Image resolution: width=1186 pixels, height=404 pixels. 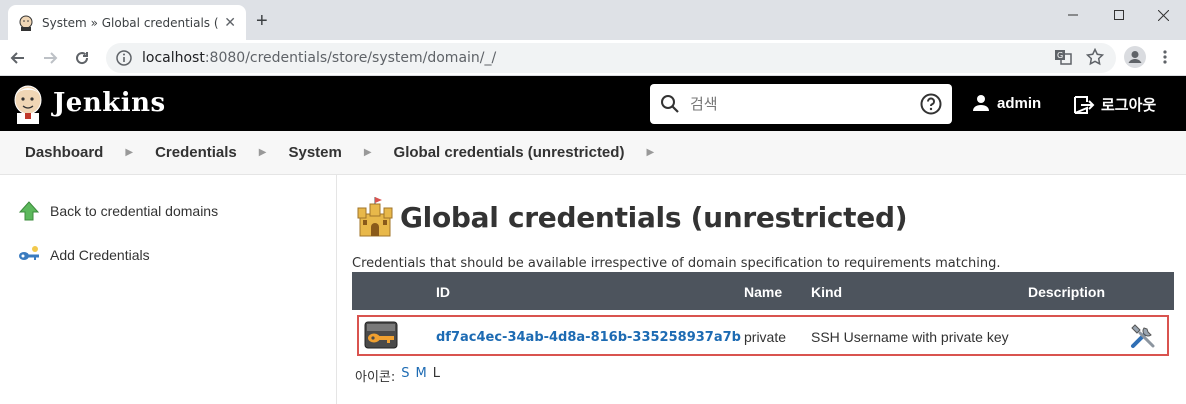 What do you see at coordinates (262, 21) in the screenshot?
I see `new-tab-icon: +` at bounding box center [262, 21].